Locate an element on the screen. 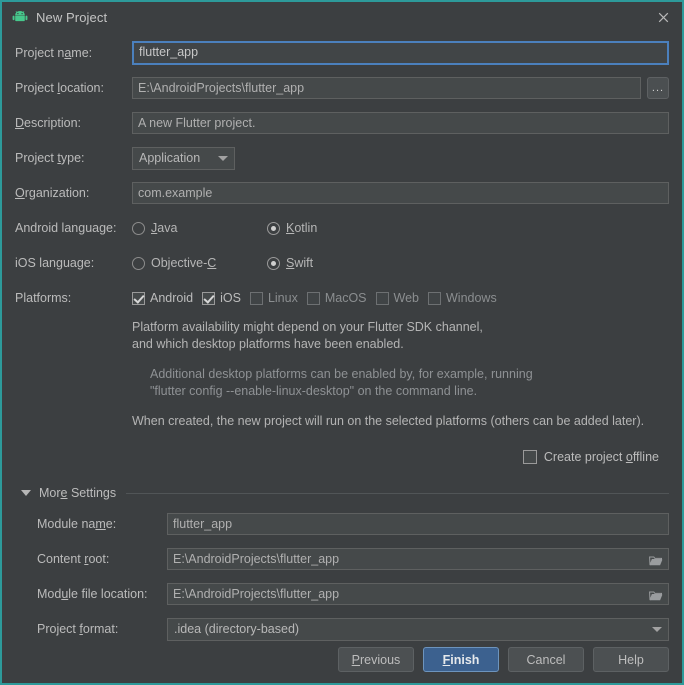 This screenshot has height=685, width=684. content-root-value: E:\AndroidProjects\flutter_app is located at coordinates (256, 559).